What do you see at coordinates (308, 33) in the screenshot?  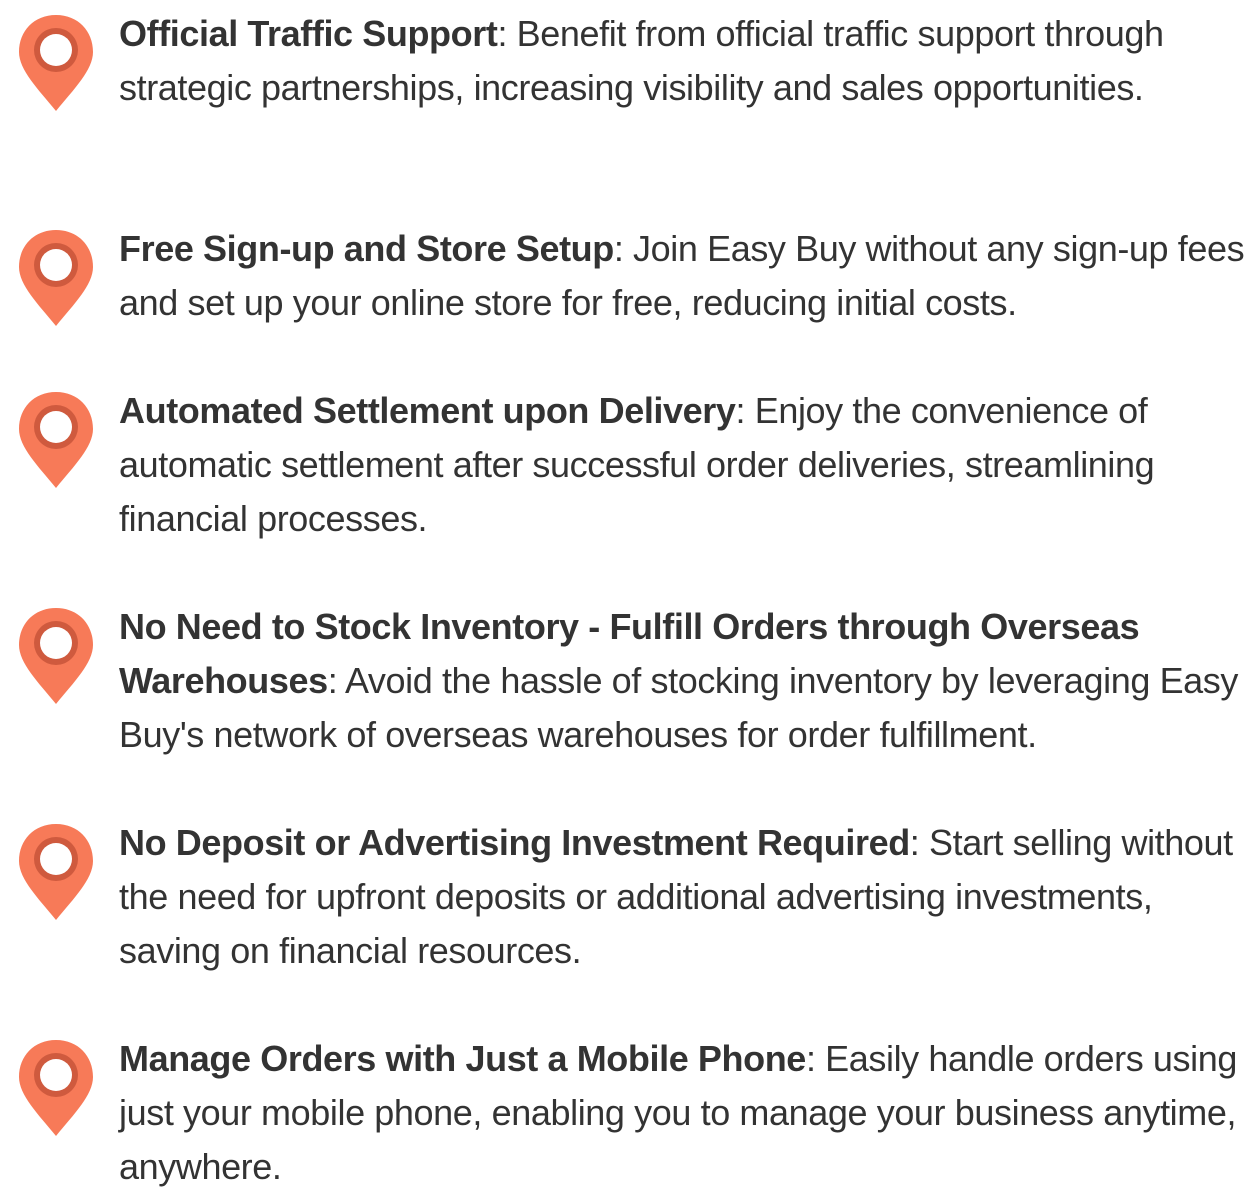 I see `feature-title: Official Traffic Support` at bounding box center [308, 33].